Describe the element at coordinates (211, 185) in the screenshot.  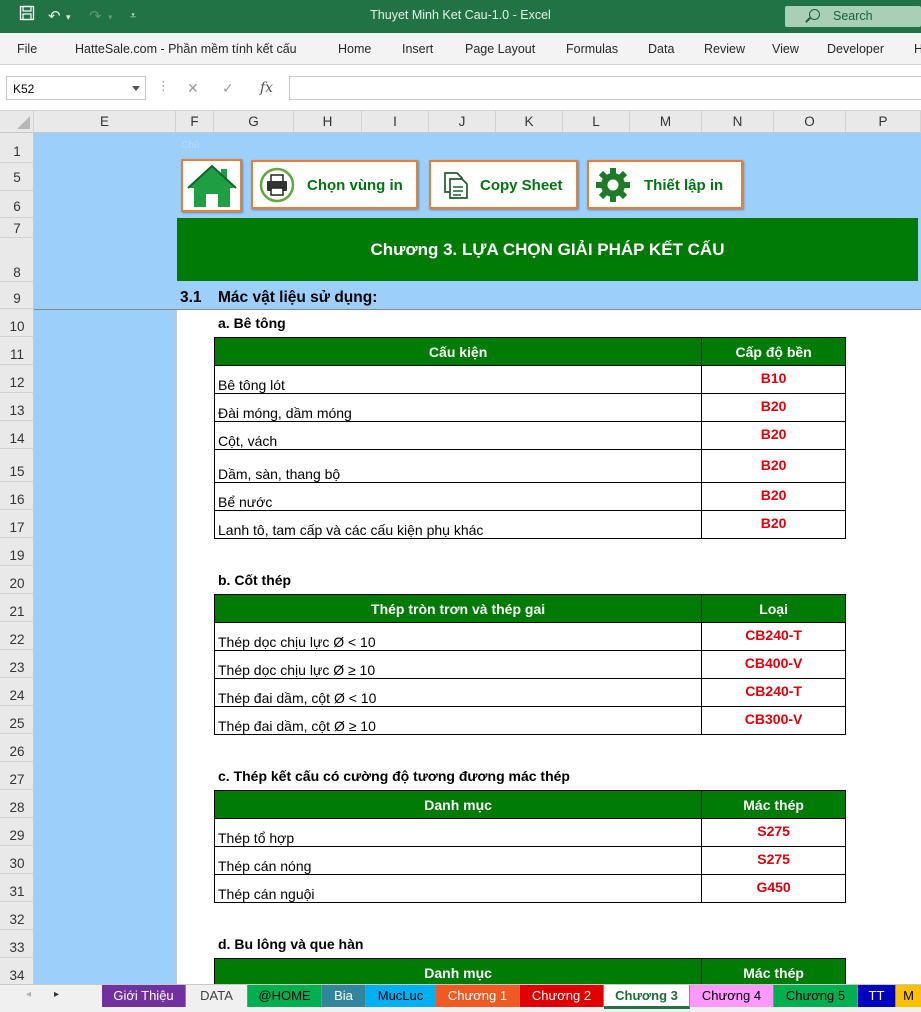
I see `home-button` at that location.